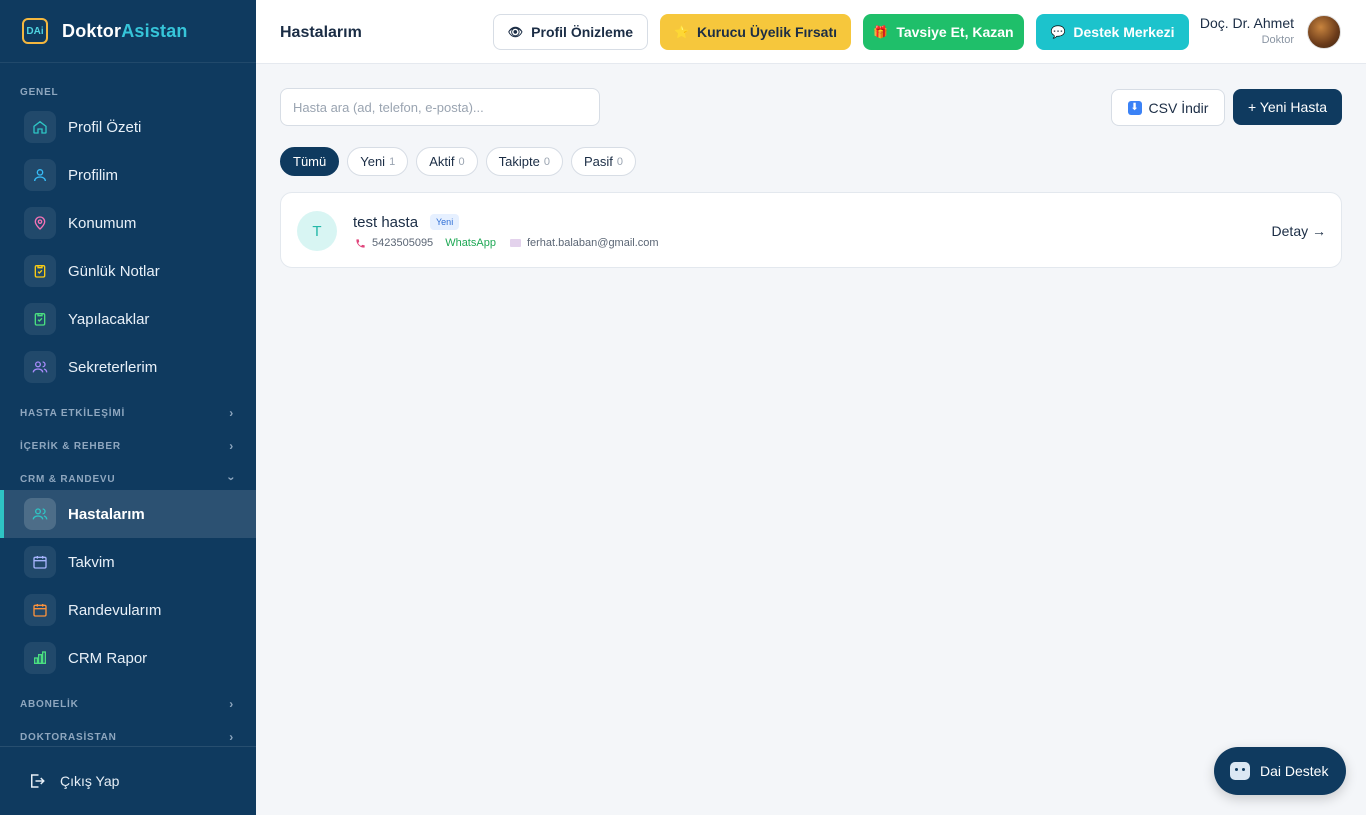 Image resolution: width=1366 pixels, height=815 pixels. Describe the element at coordinates (440, 107) in the screenshot. I see `search-input` at that location.